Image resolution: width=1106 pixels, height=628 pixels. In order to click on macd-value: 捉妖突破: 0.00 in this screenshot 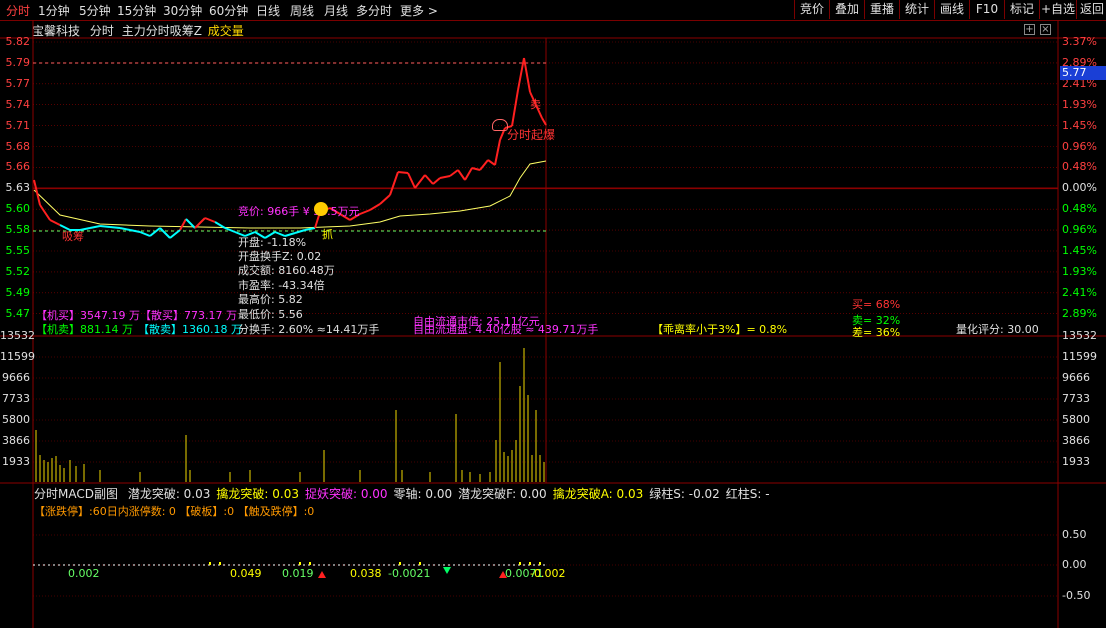, I will do `click(346, 494)`.